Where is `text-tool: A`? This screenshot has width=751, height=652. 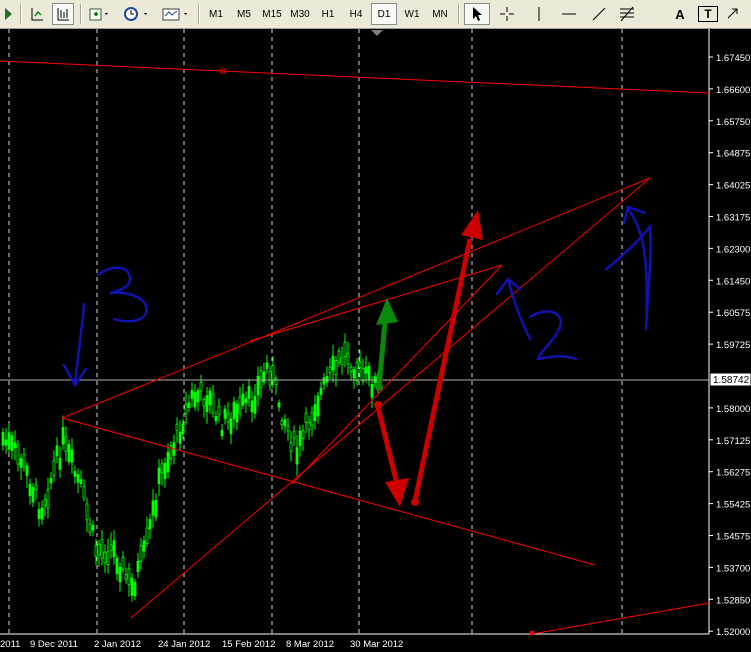
text-tool: A is located at coordinates (680, 14).